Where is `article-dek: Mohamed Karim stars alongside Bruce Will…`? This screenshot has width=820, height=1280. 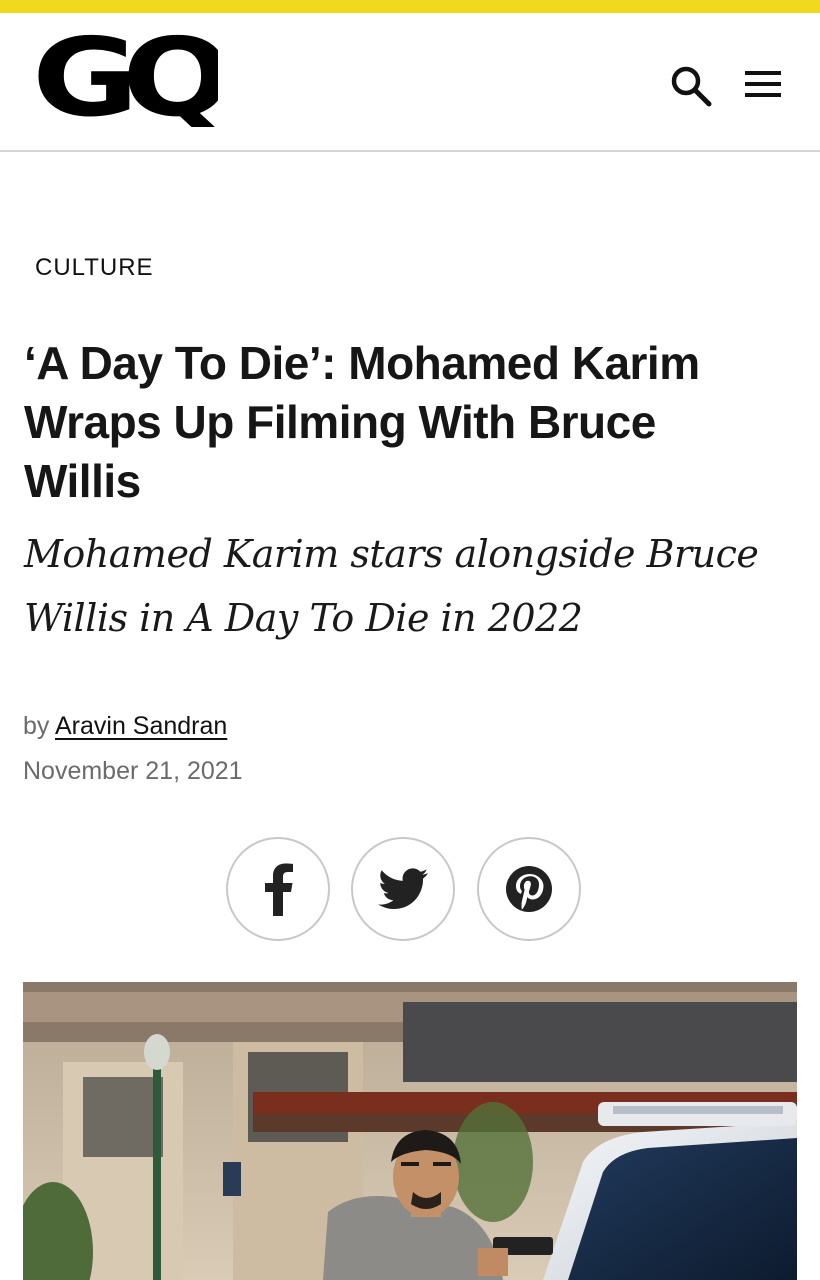
article-dek: Mohamed Karim stars alongside Bruce Will… is located at coordinates (409, 586).